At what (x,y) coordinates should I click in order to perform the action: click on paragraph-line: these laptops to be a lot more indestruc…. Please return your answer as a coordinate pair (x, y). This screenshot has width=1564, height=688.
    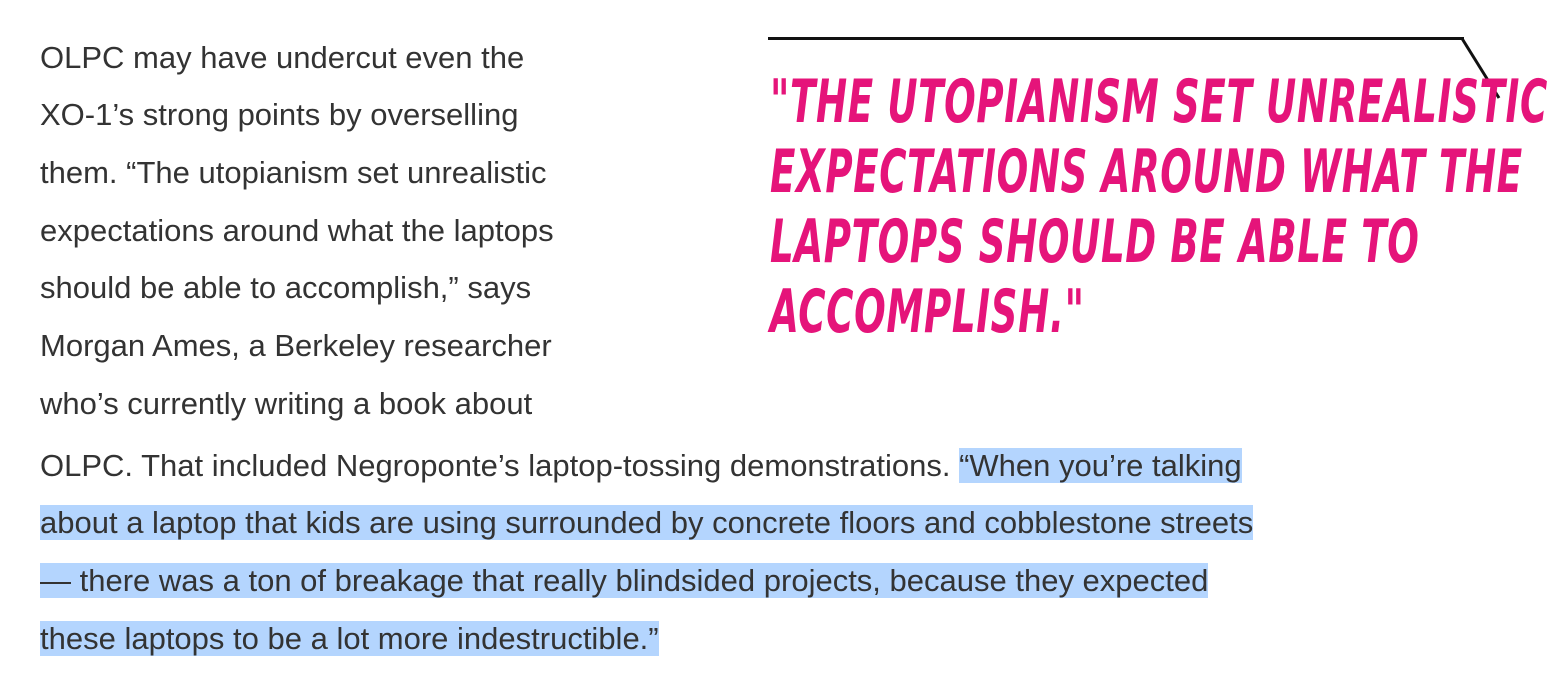
    Looking at the image, I should click on (348, 639).